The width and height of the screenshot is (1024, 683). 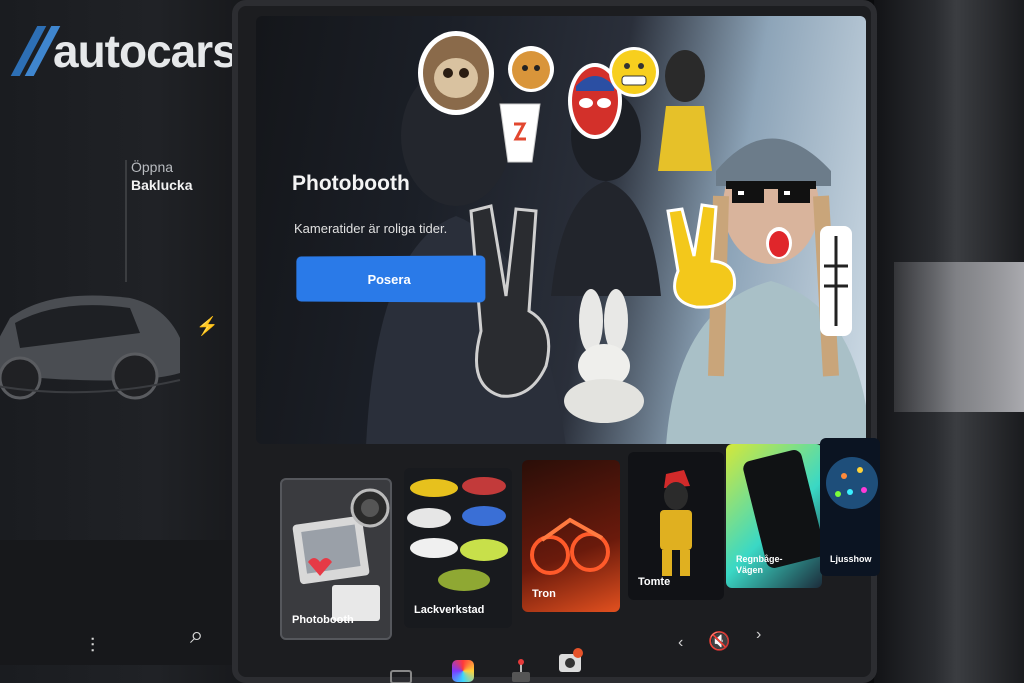 What do you see at coordinates (680, 643) in the screenshot?
I see `chevron-left-icon: ‹` at bounding box center [680, 643].